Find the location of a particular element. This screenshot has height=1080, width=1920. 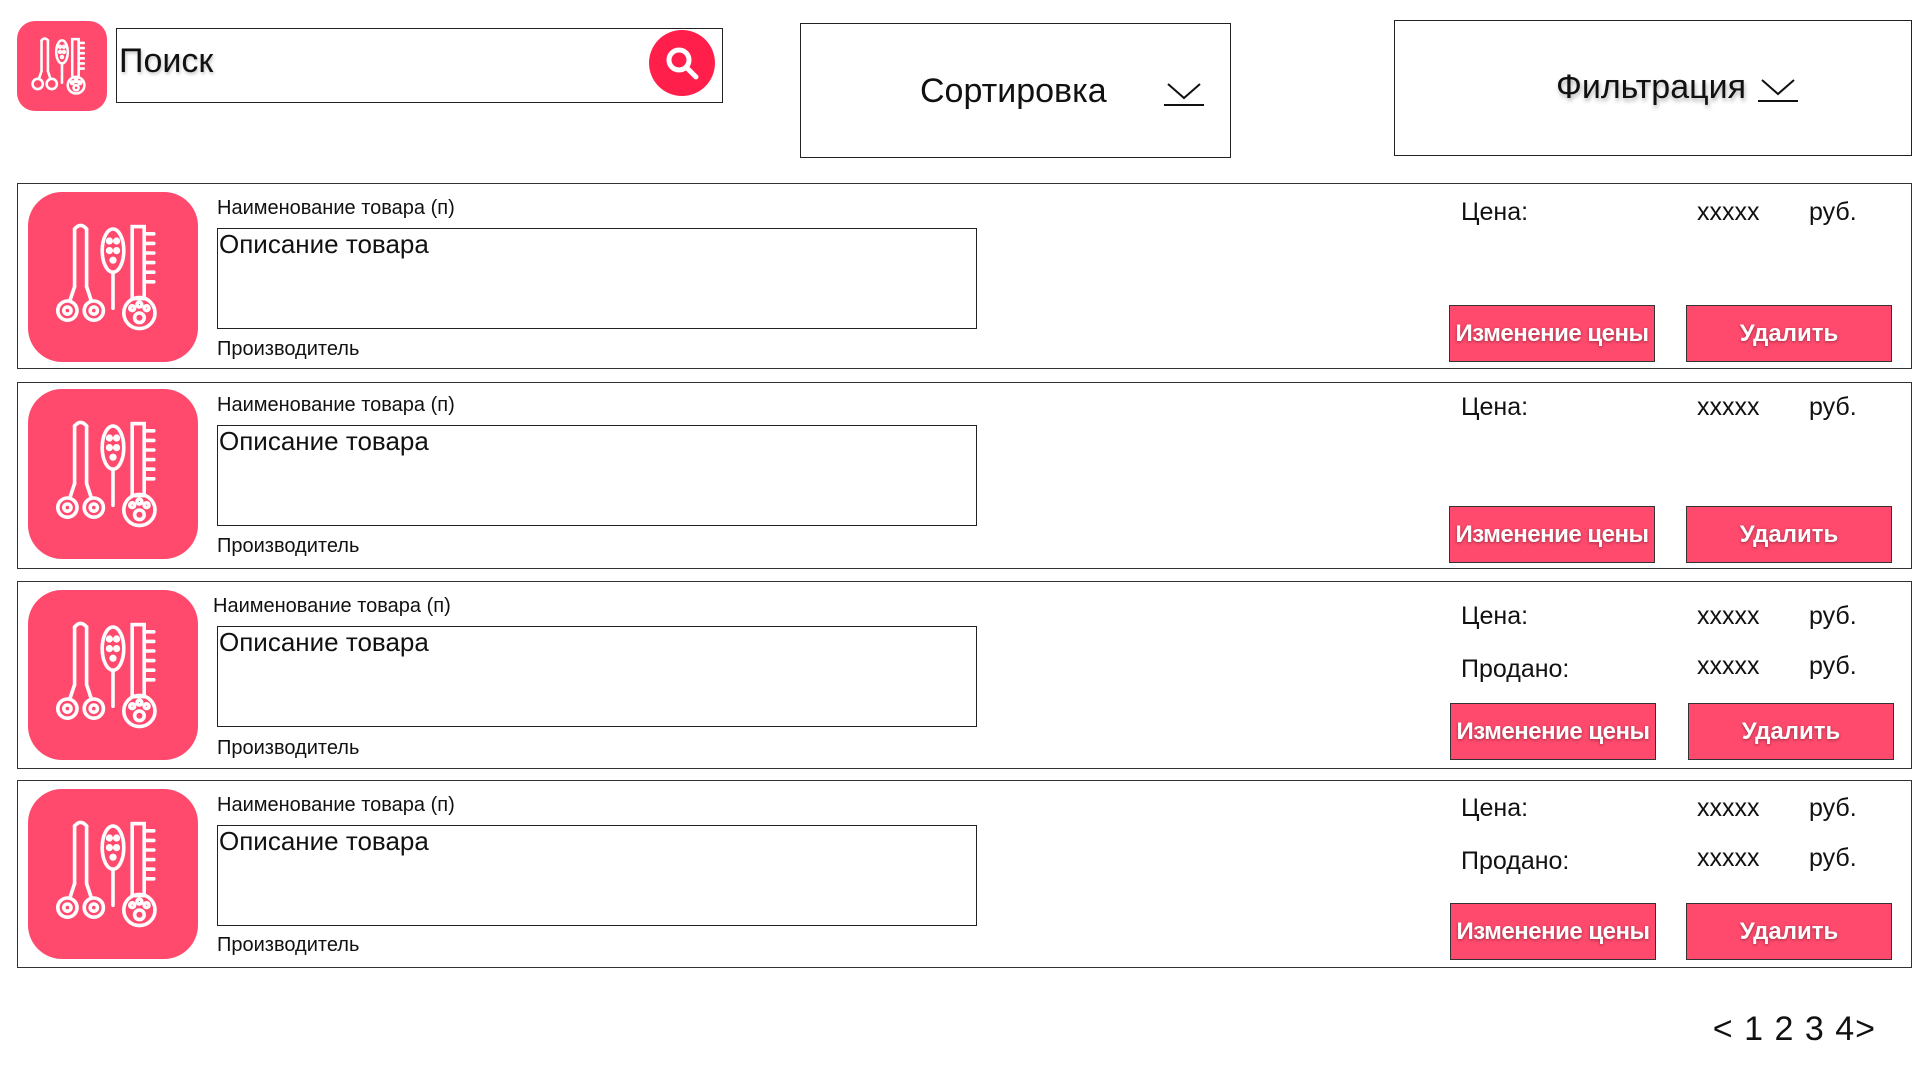

search-placeholder: Поиск is located at coordinates (166, 61).